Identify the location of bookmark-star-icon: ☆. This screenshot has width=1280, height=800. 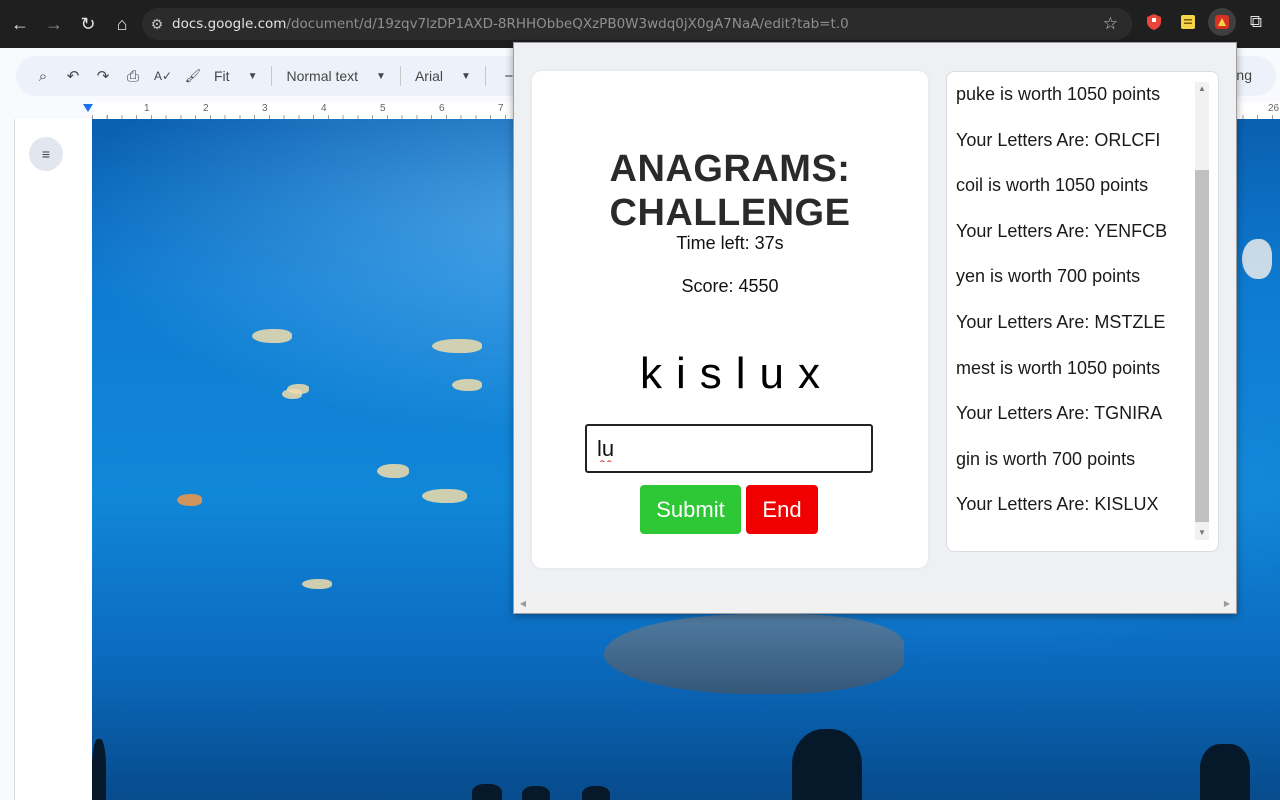
(1110, 24).